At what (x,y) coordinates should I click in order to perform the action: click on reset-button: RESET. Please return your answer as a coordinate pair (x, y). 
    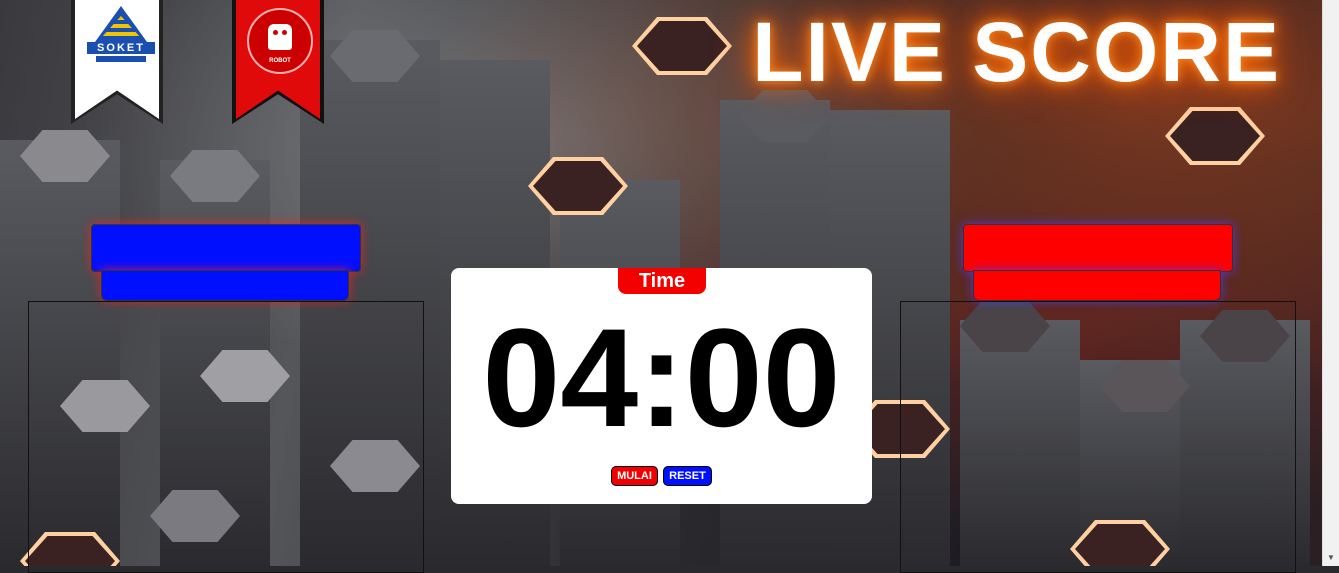
    Looking at the image, I should click on (687, 476).